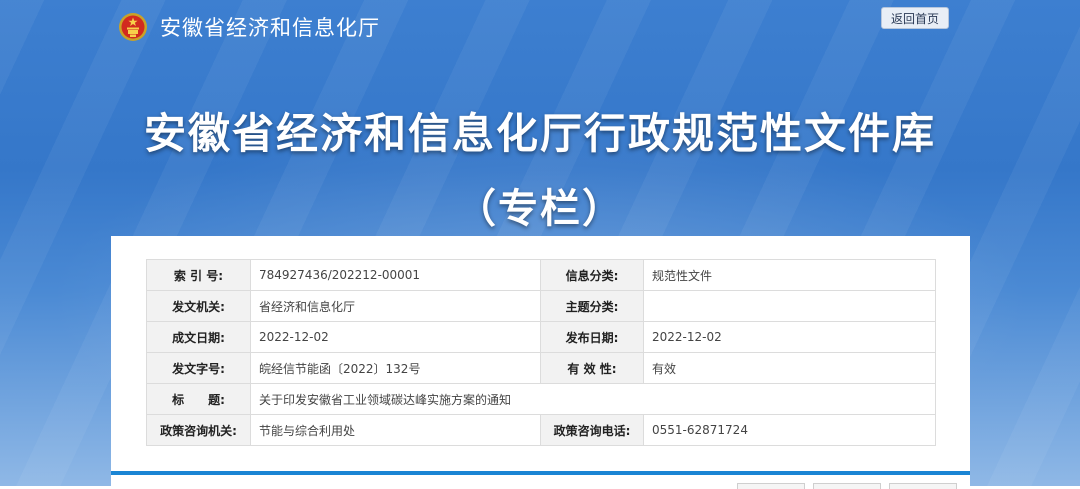  I want to click on table-row: 发文字号: 皖经信节能函〔2022〕132号 有 效 性: 有效, so click(541, 368).